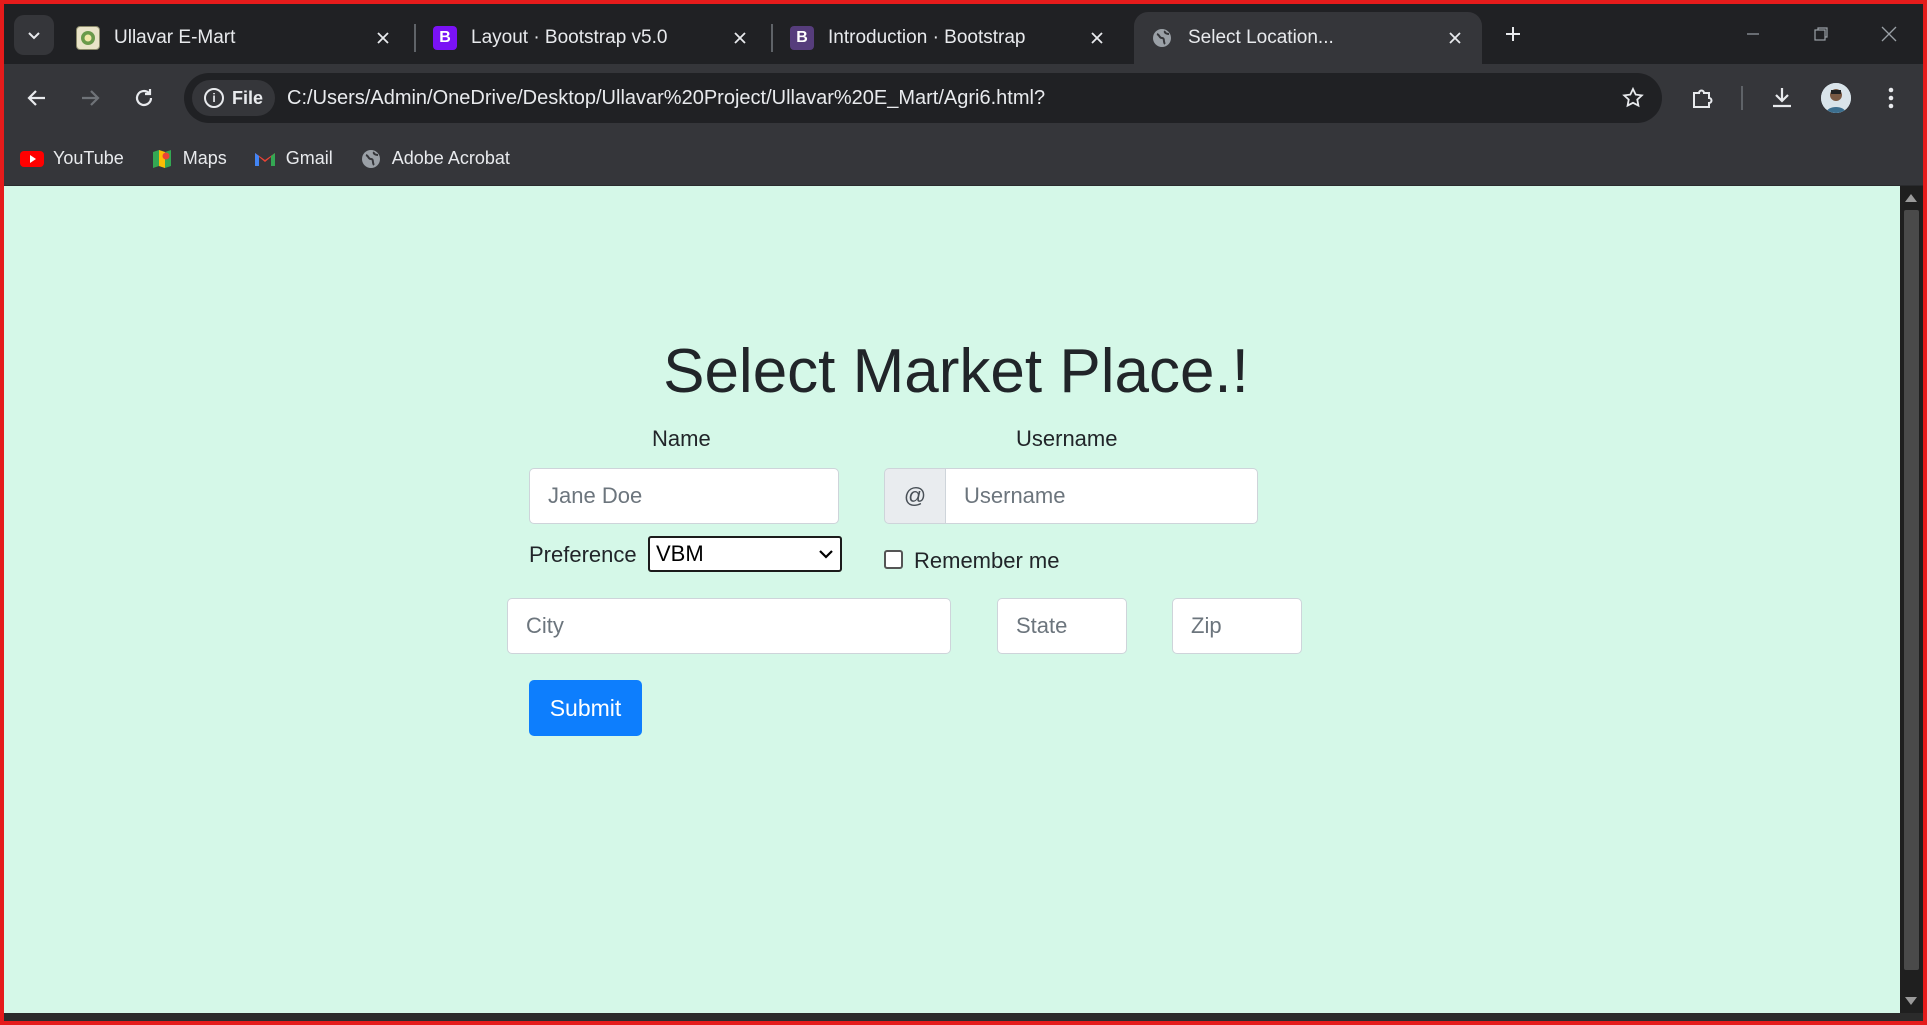  Describe the element at coordinates (1237, 626) in the screenshot. I see `zip-input: Zip` at that location.